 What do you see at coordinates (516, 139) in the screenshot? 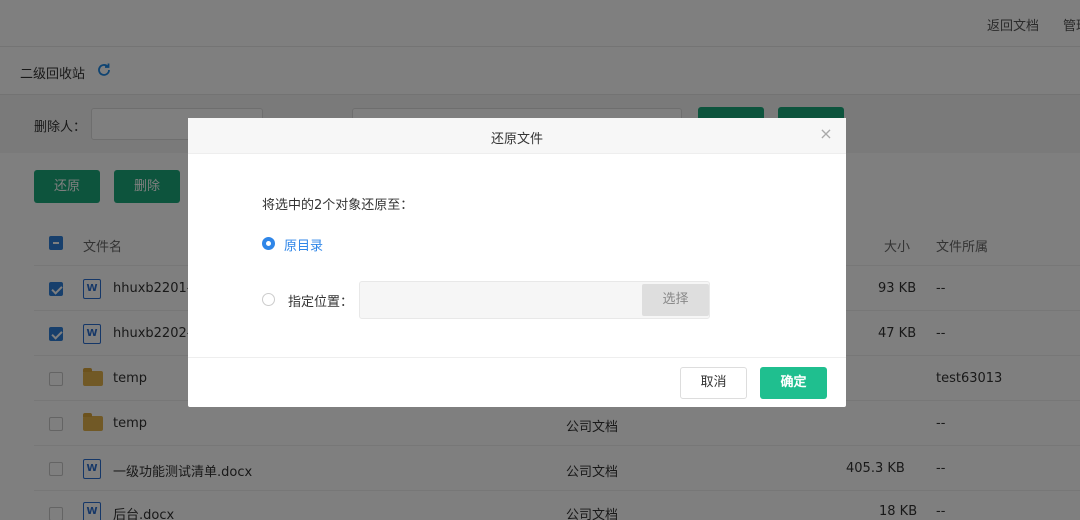
I see `dialog-title: 还原文件` at bounding box center [516, 139].